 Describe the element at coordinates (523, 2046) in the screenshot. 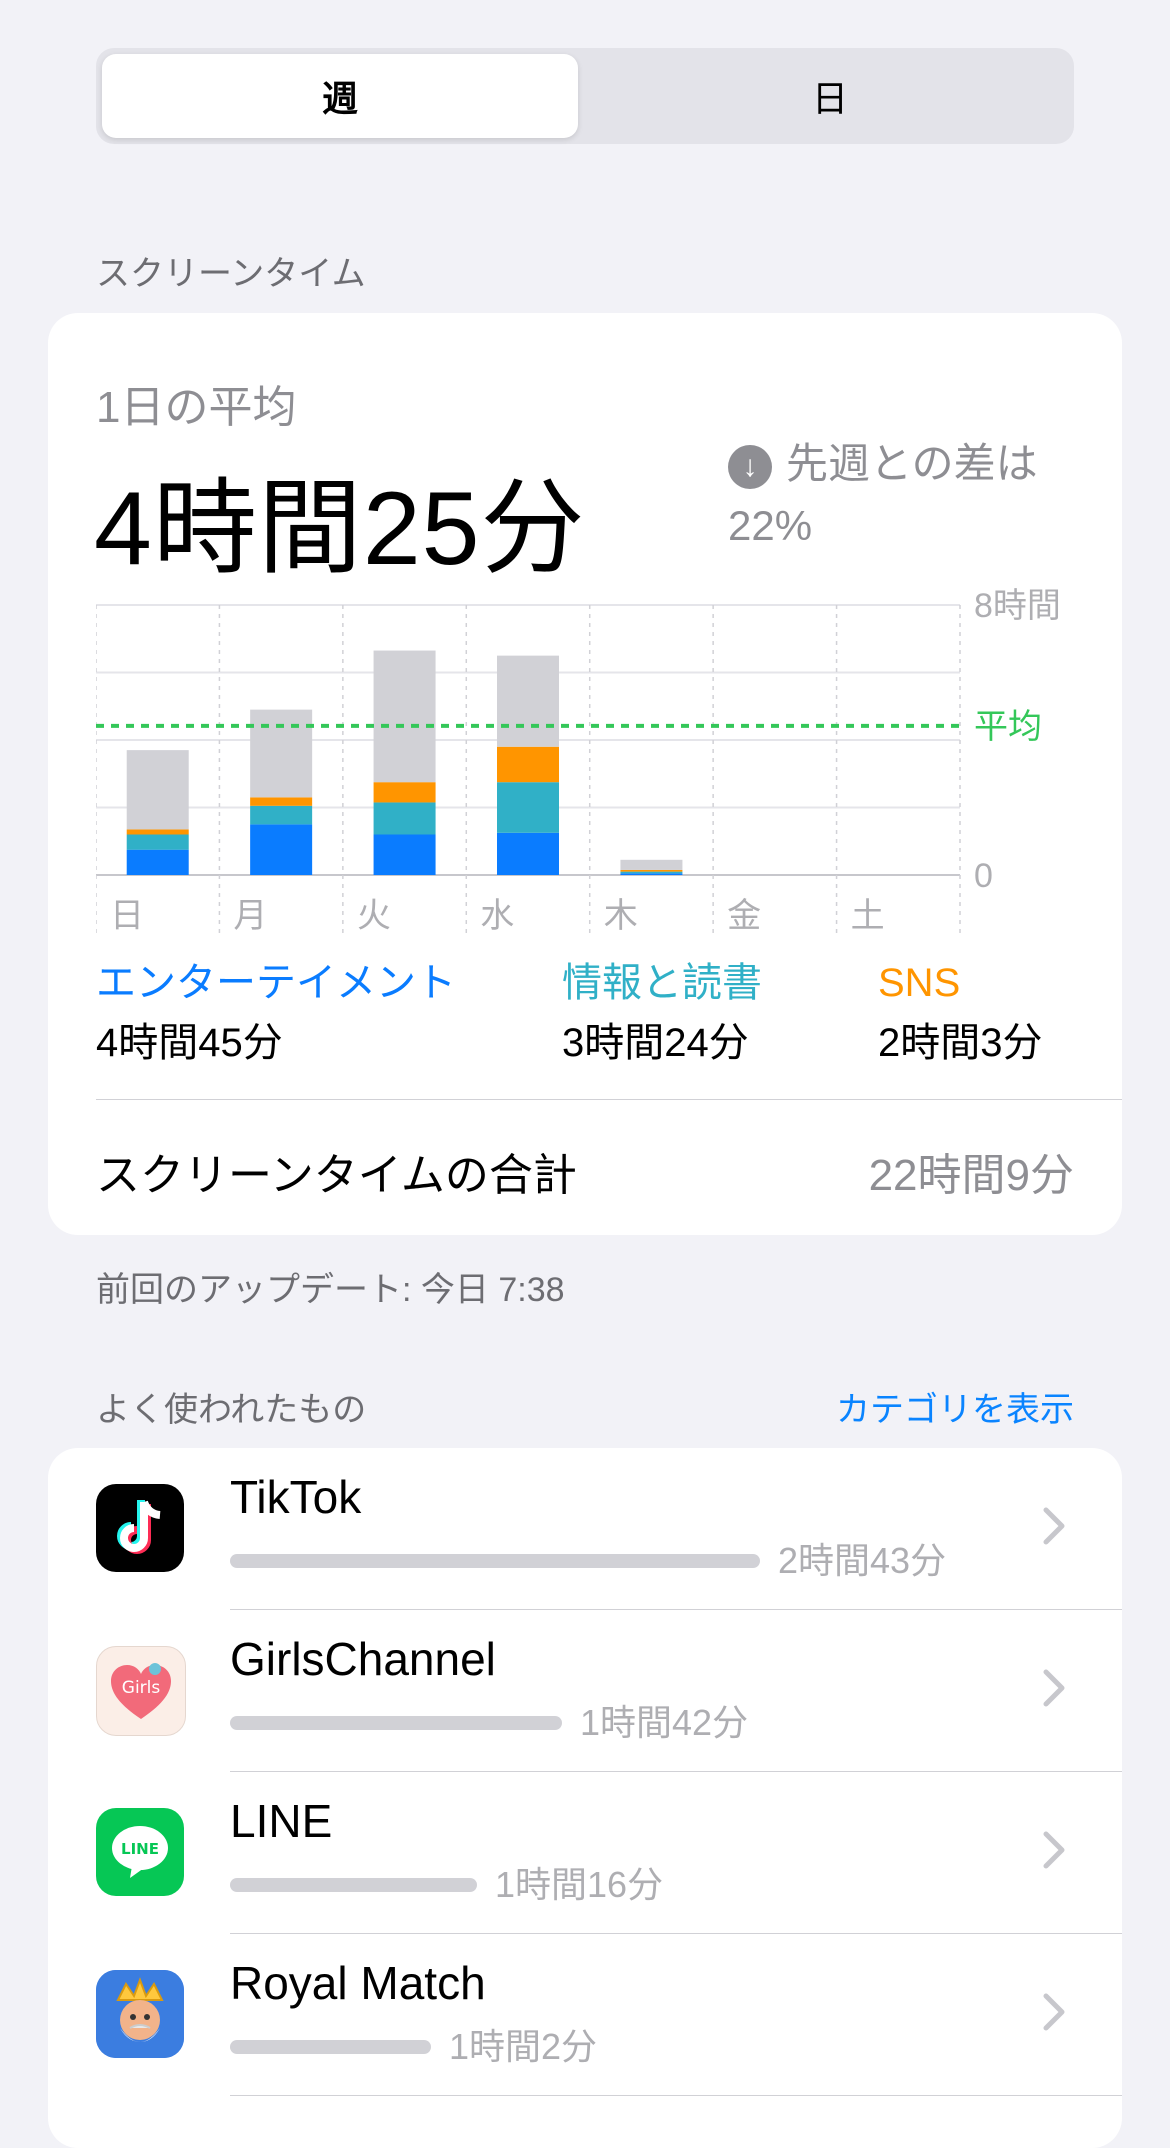

I see `app-usage-time: 1時間2分` at that location.